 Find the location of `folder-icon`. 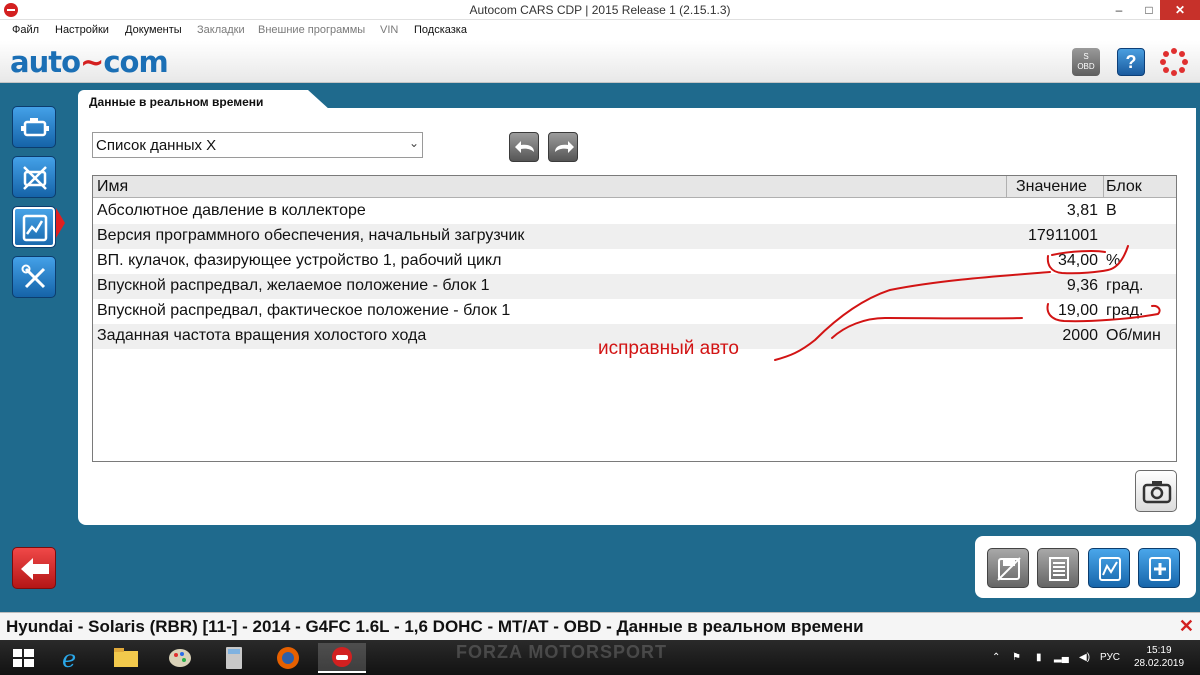

folder-icon is located at coordinates (126, 657).